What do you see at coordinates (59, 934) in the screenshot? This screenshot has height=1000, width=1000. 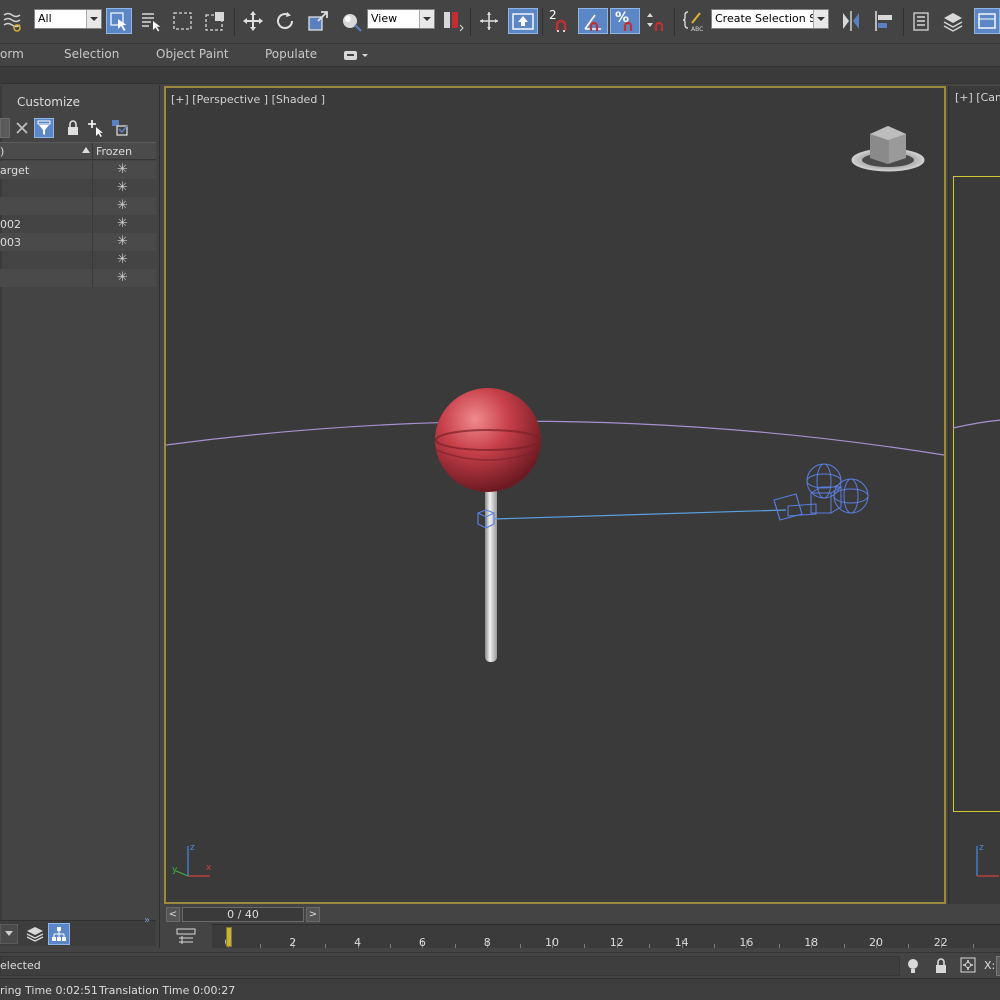 I see `hierarchy-icon` at bounding box center [59, 934].